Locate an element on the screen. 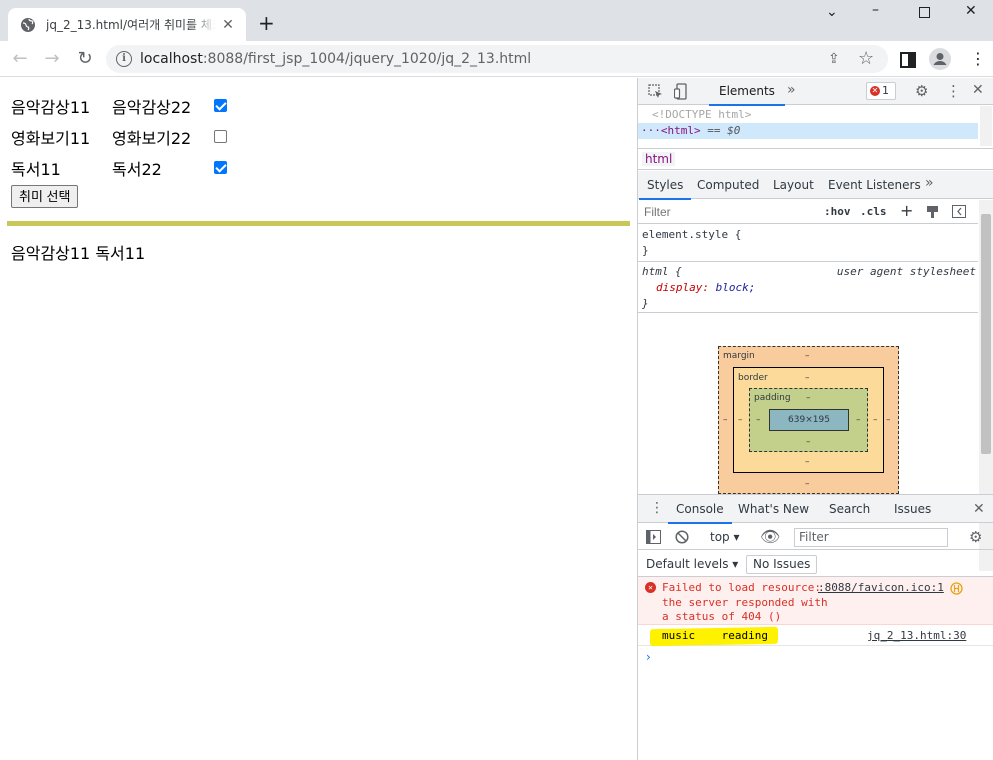 The height and width of the screenshot is (760, 993). error-source-link: :8088/favicon.ico:1 is located at coordinates (881, 587).